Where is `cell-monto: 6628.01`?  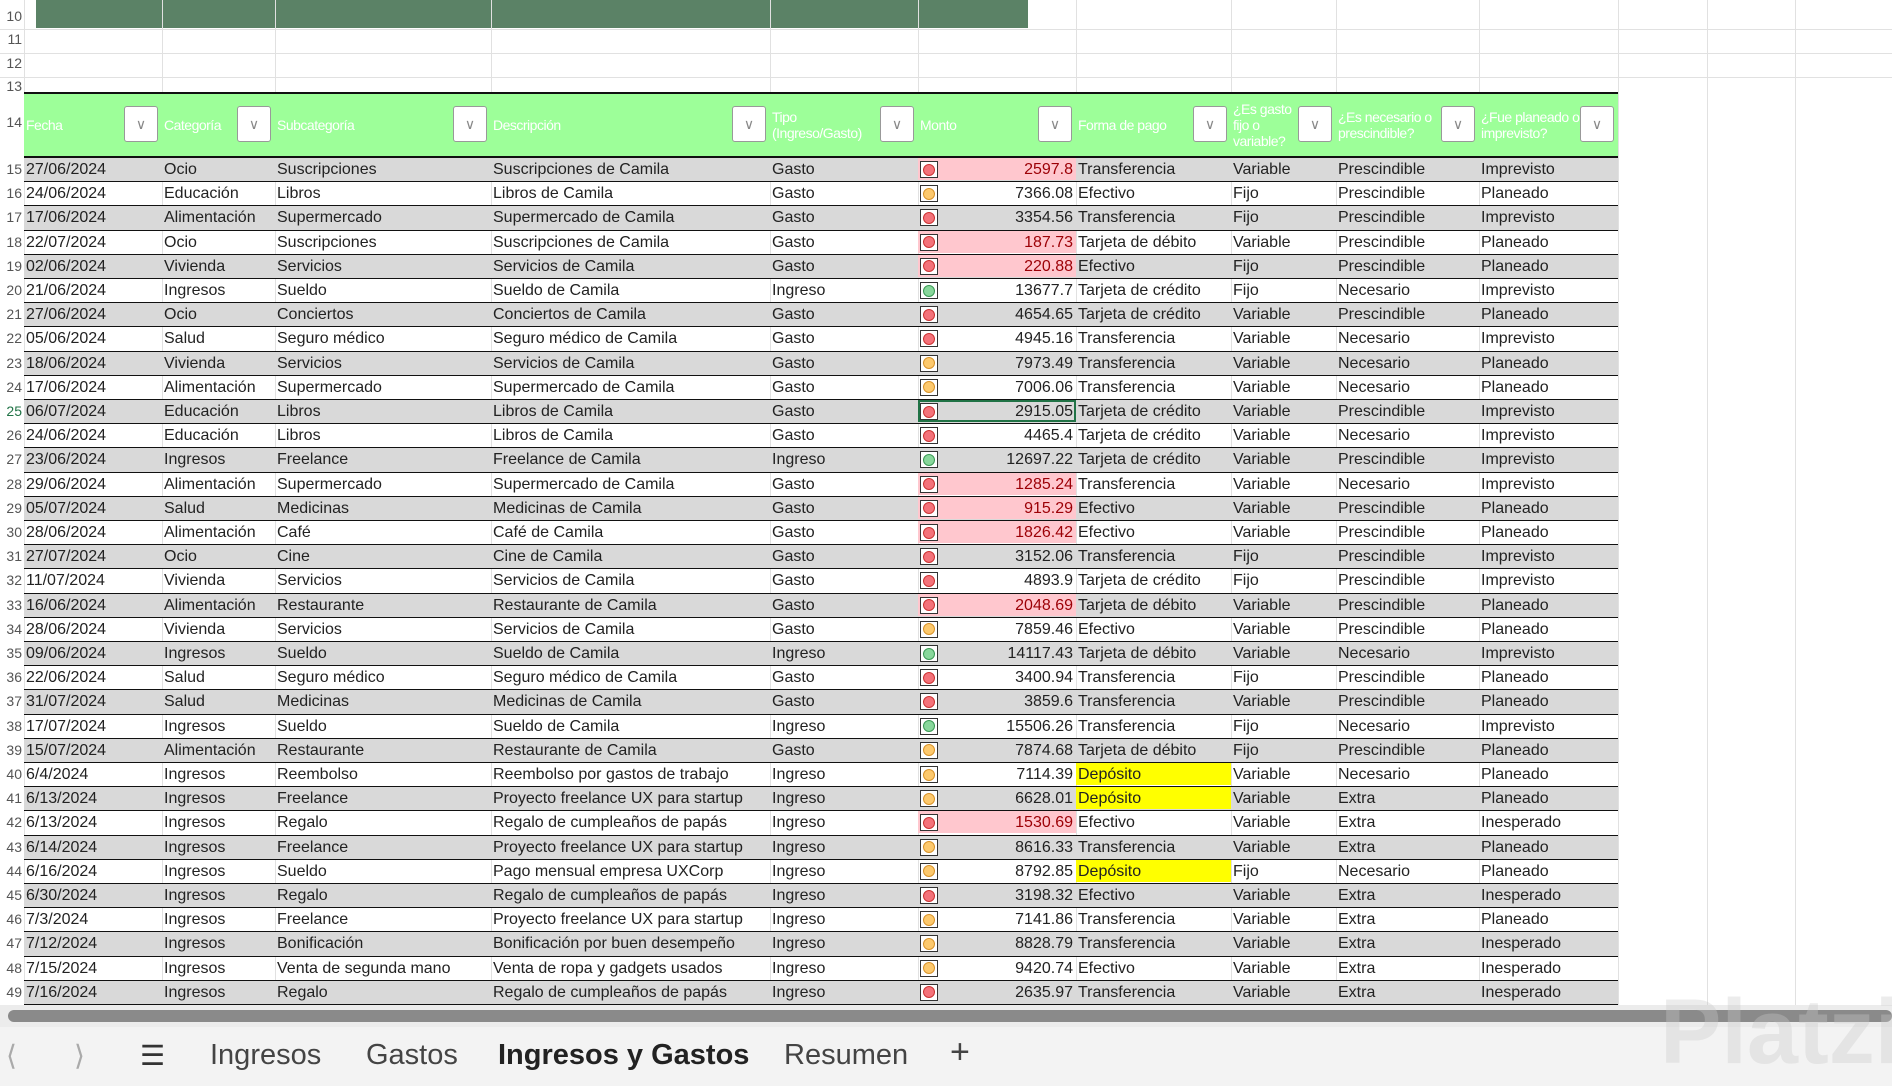 cell-monto: 6628.01 is located at coordinates (997, 798).